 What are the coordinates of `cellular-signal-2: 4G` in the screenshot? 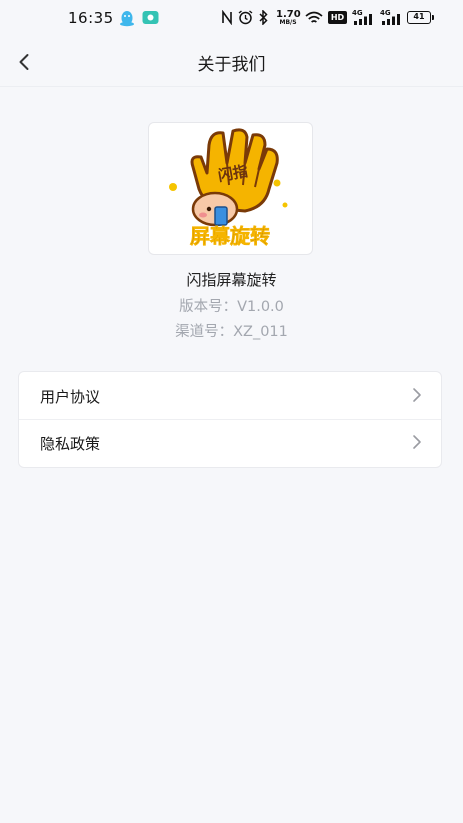 It's located at (391, 17).